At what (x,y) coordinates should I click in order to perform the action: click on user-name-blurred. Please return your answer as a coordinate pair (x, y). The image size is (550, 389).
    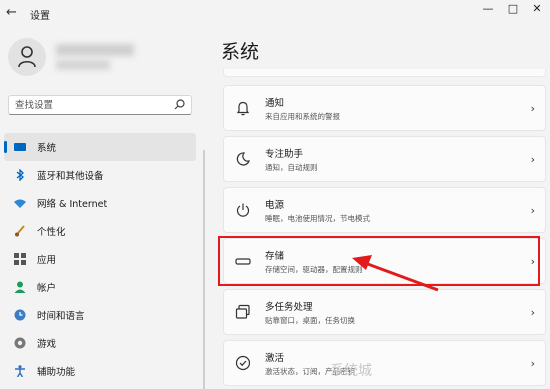
    Looking at the image, I should click on (95, 50).